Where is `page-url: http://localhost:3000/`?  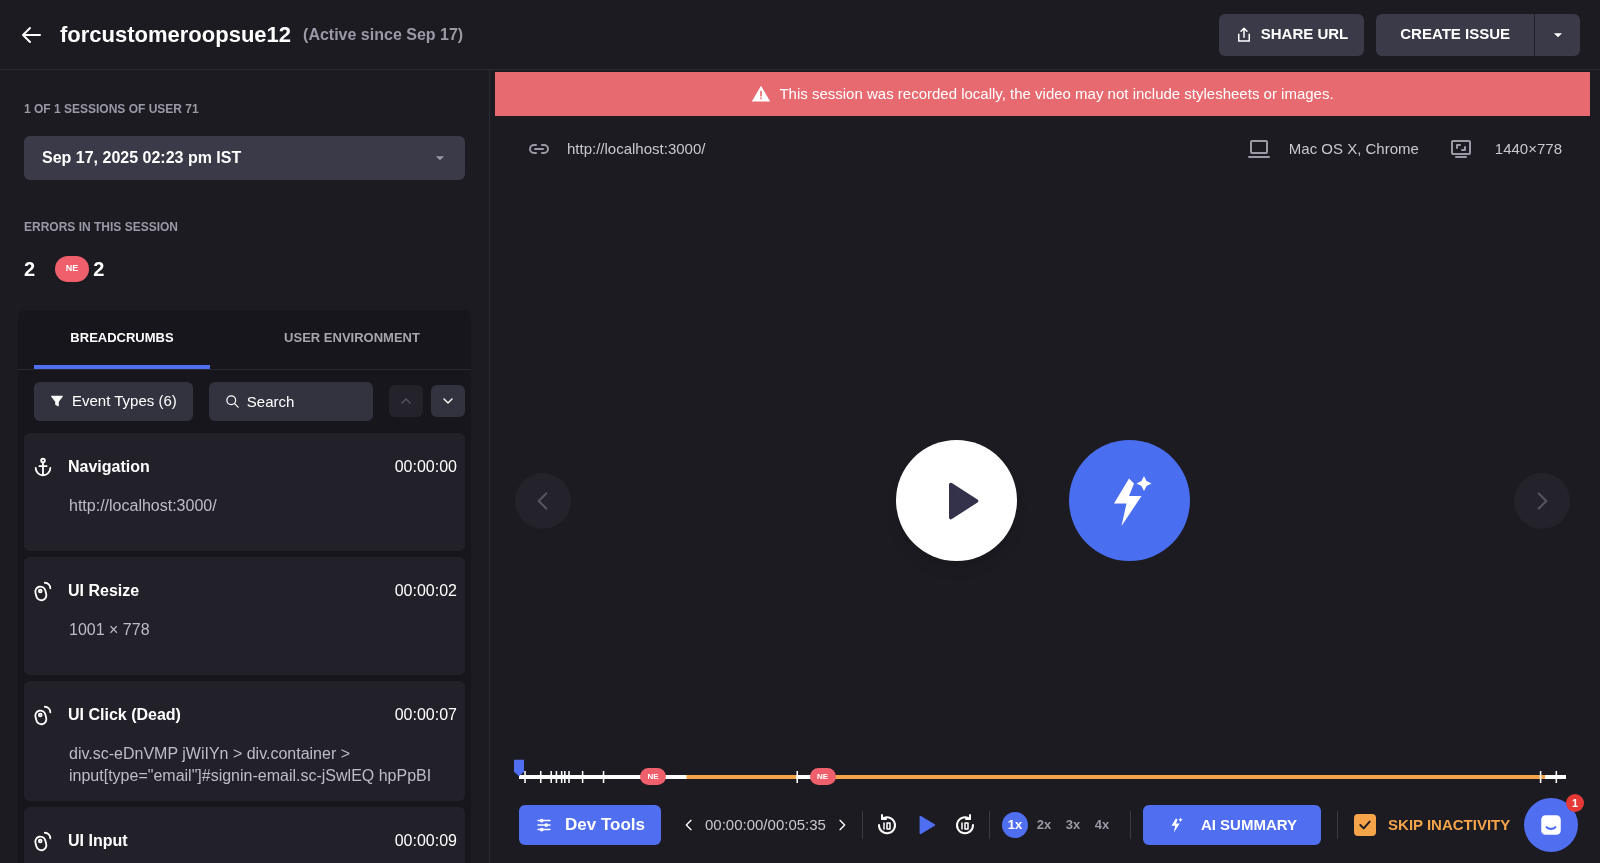
page-url: http://localhost:3000/ is located at coordinates (636, 148).